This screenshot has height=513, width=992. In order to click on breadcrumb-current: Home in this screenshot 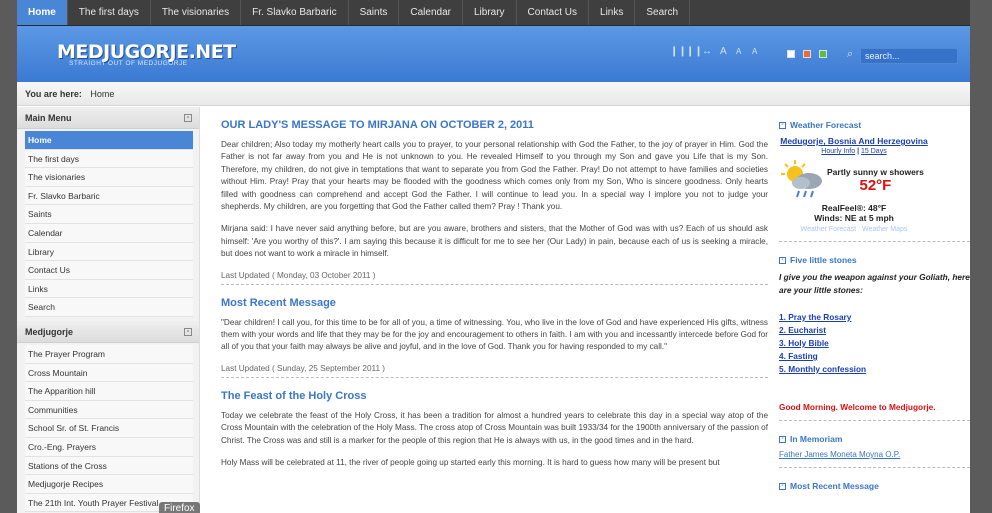, I will do `click(102, 94)`.